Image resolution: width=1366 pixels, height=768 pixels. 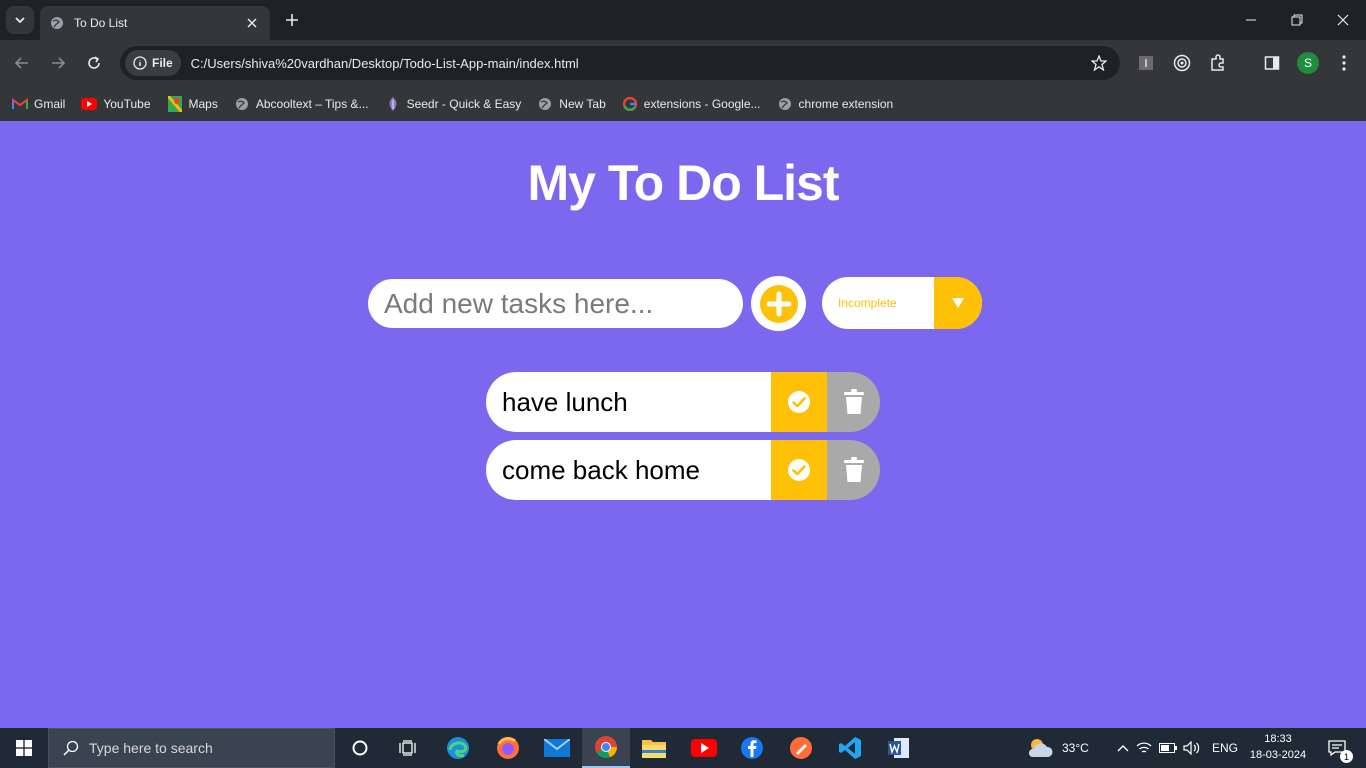 I want to click on close-tab-icon, so click(x=252, y=23).